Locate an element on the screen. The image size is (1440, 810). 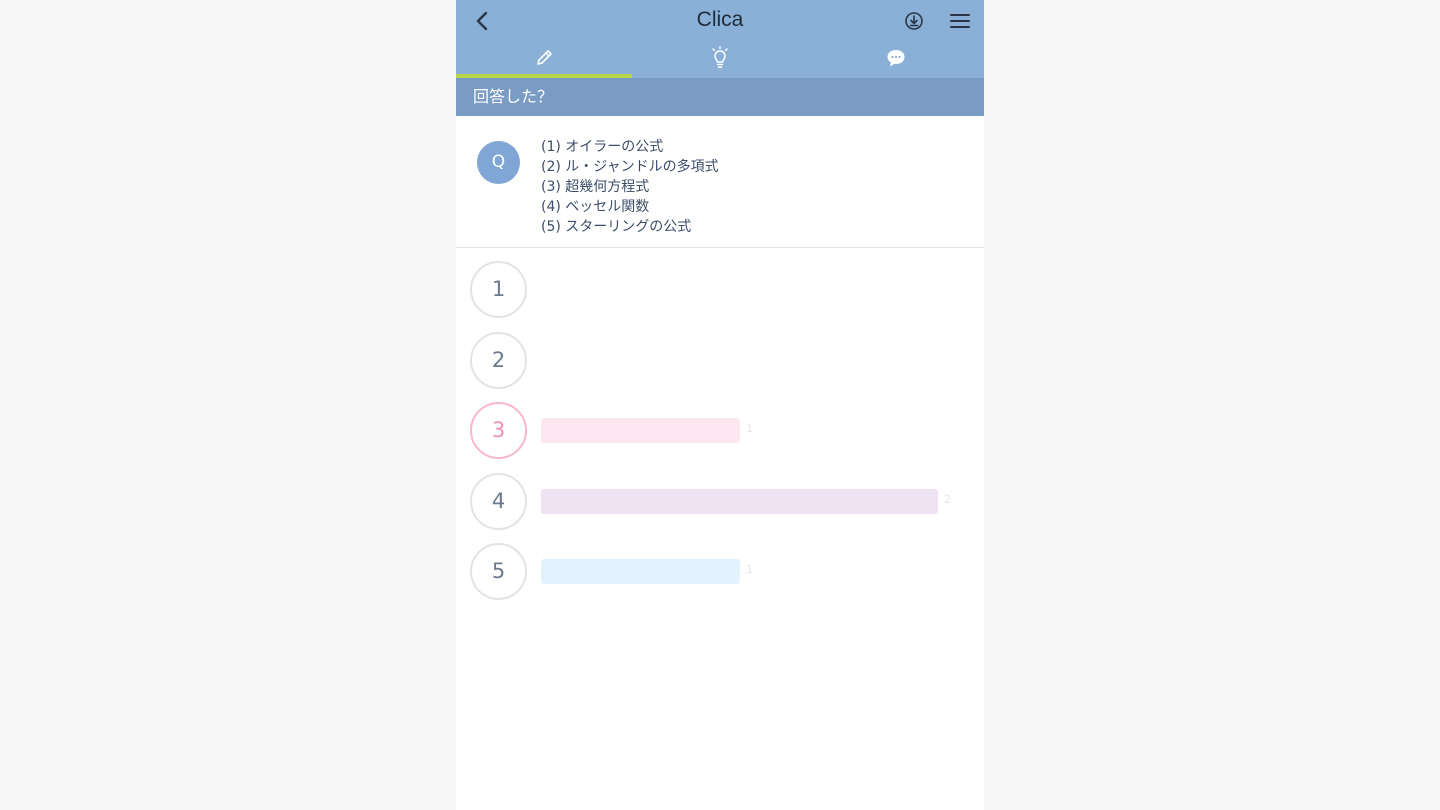
answer-option: 5 1 is located at coordinates (720, 572).